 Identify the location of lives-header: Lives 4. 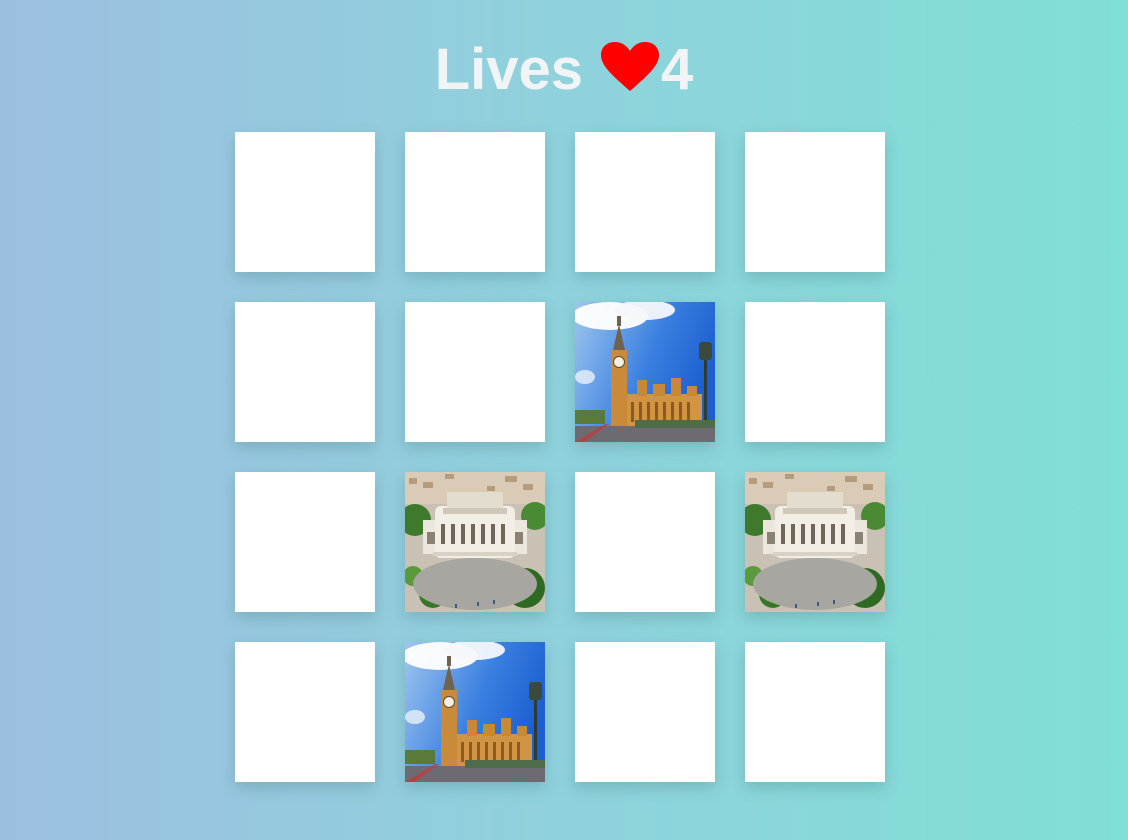
(564, 70).